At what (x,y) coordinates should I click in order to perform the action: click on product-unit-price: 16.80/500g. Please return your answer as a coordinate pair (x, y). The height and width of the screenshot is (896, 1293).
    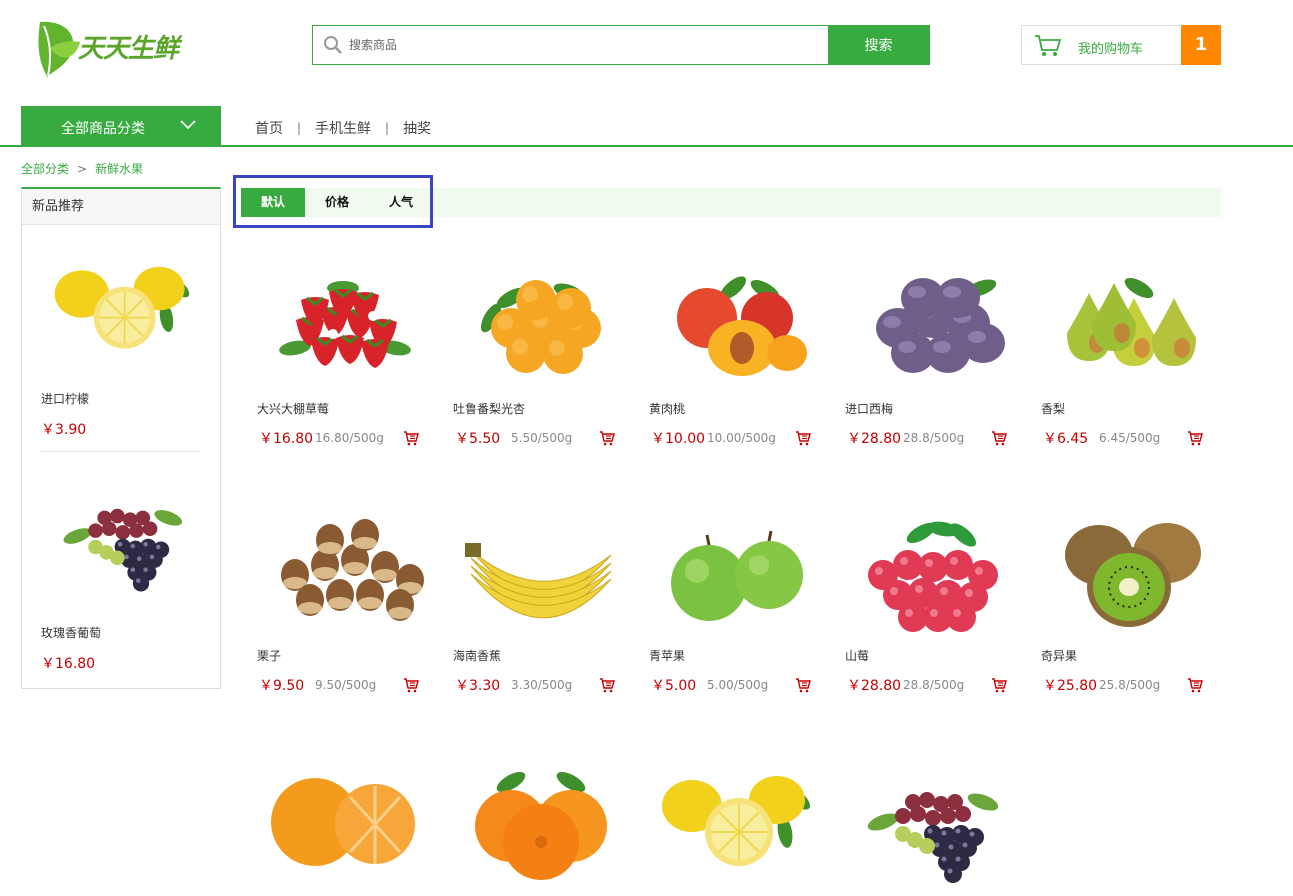
    Looking at the image, I should click on (349, 438).